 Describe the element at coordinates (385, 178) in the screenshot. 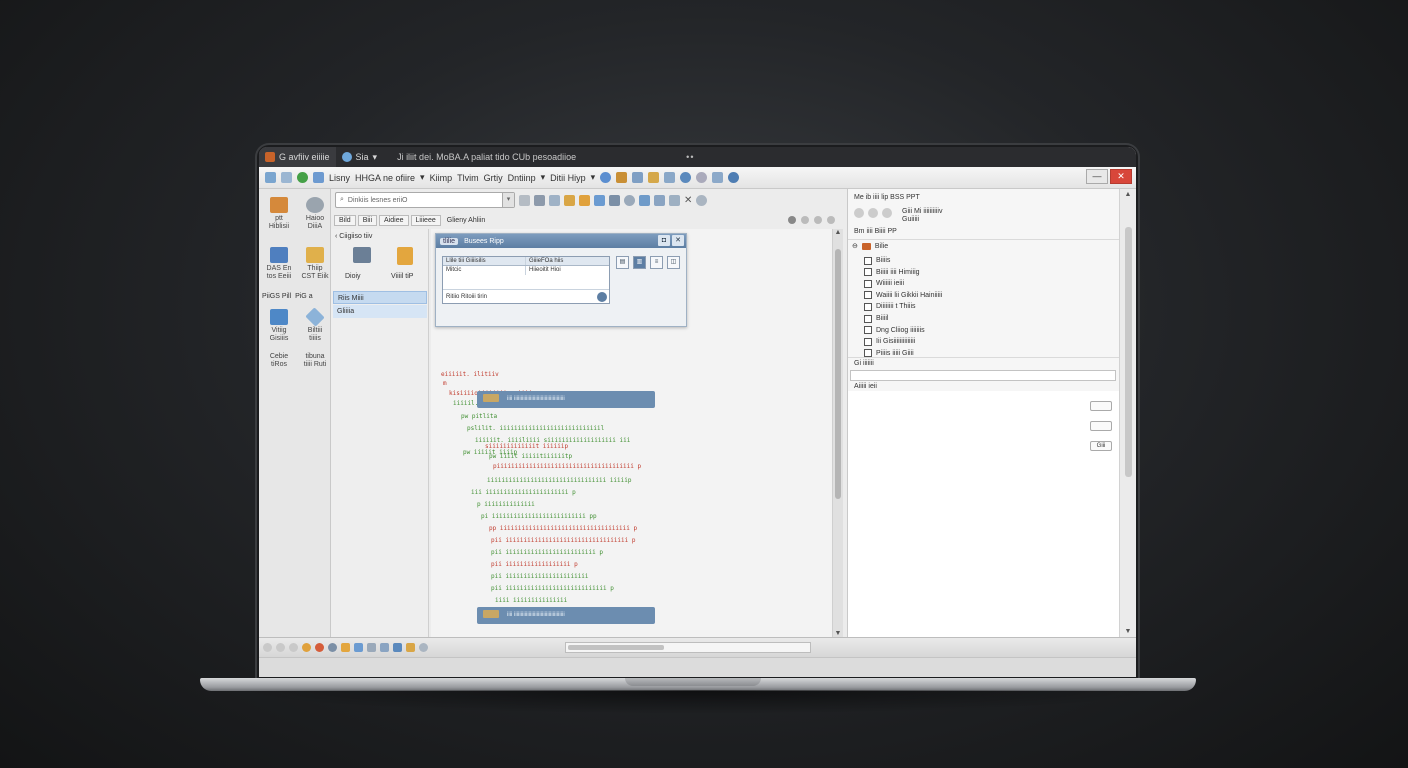

I see `menu-item-2: HHGA ne ofiire` at that location.